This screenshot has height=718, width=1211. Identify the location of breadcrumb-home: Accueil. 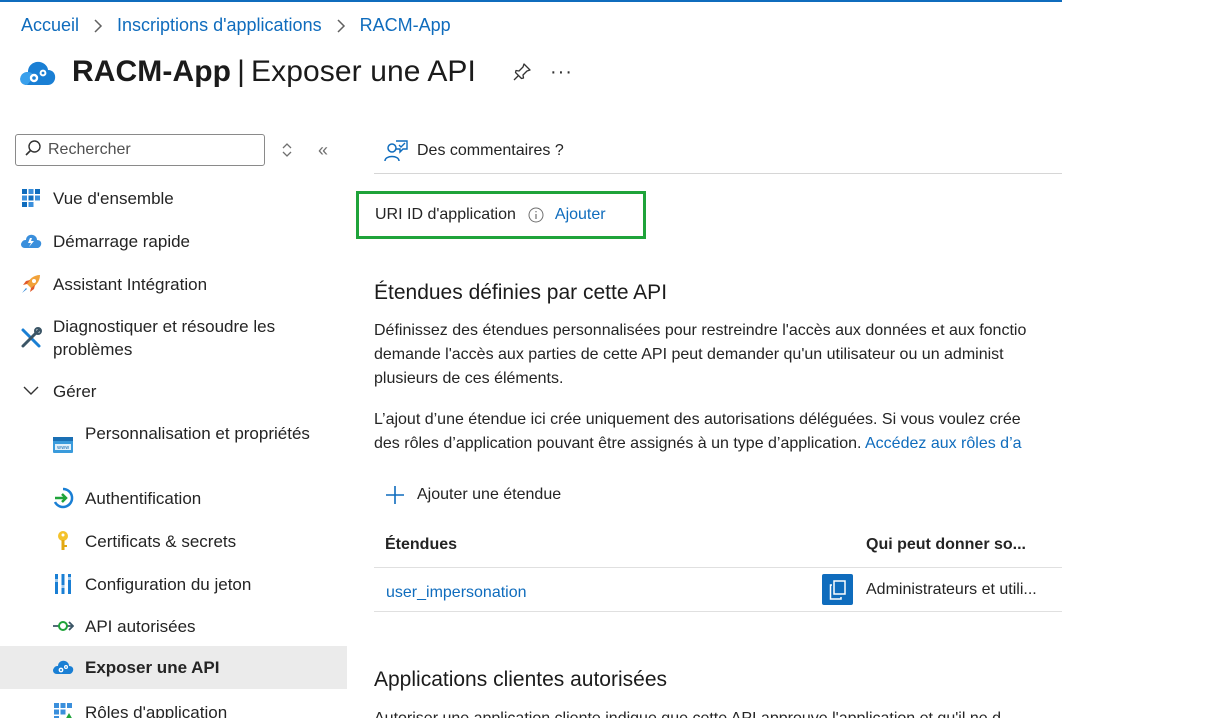
(50, 25).